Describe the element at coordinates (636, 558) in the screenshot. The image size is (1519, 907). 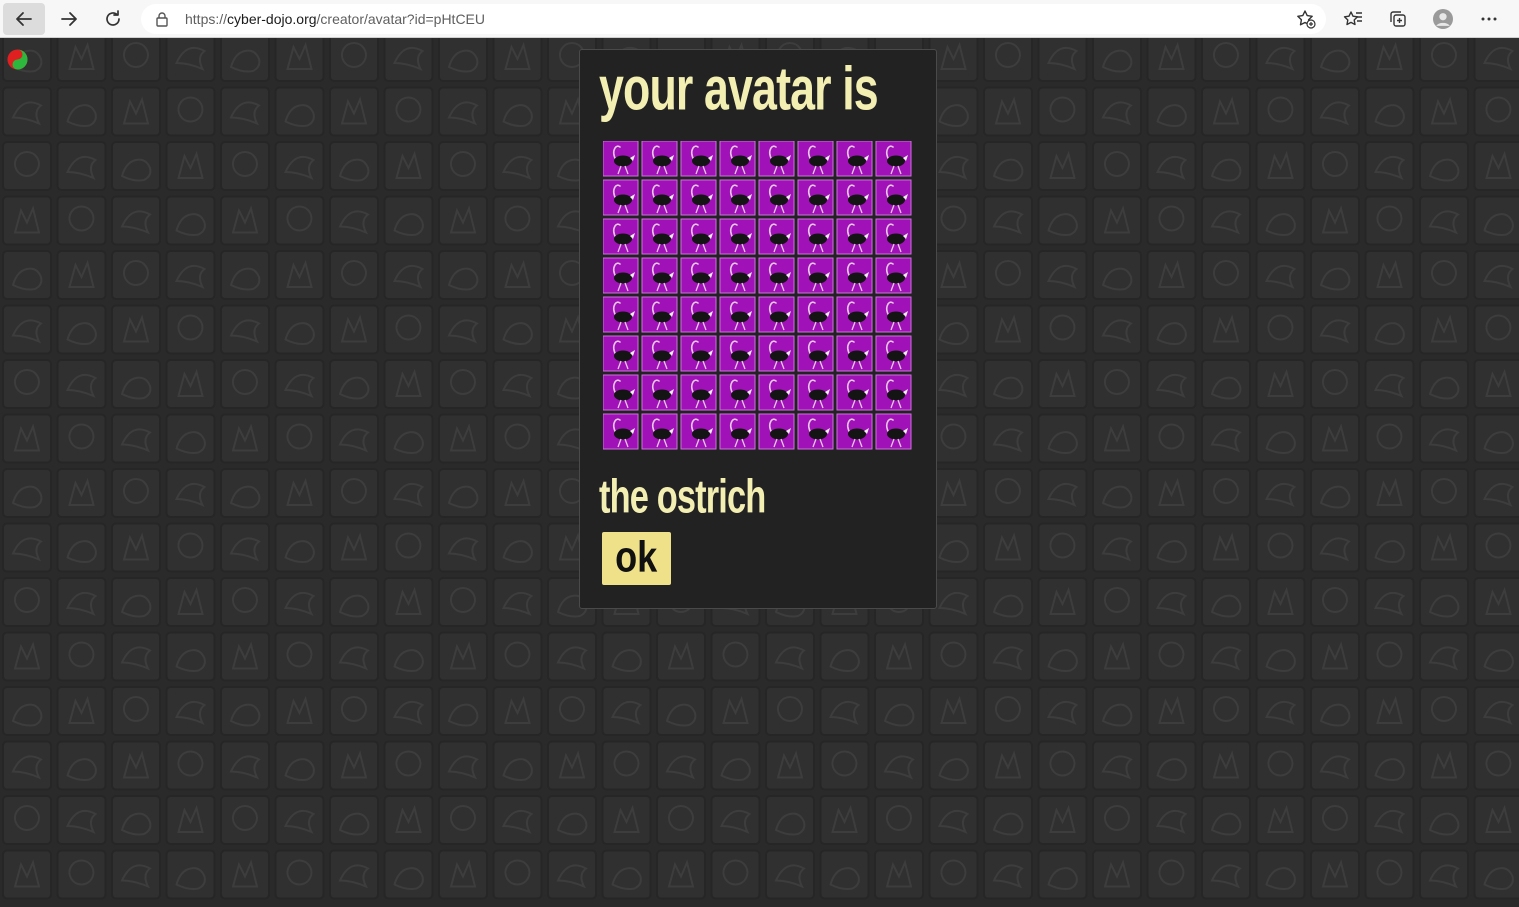
I see `ok-button: ok` at that location.